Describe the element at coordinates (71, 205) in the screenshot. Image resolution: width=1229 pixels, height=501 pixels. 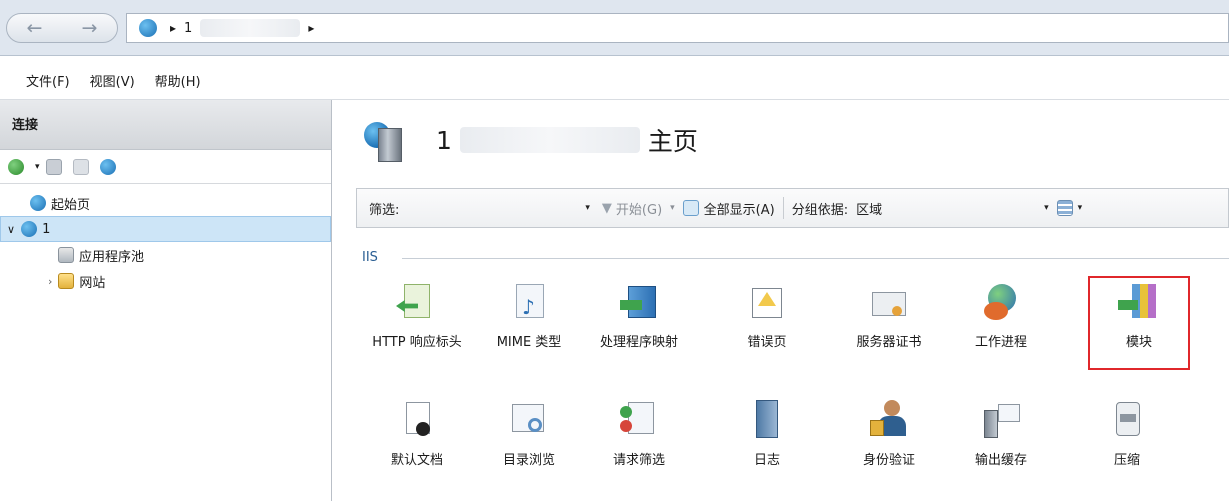
I see `tree-label-start-page: 起始页` at that location.